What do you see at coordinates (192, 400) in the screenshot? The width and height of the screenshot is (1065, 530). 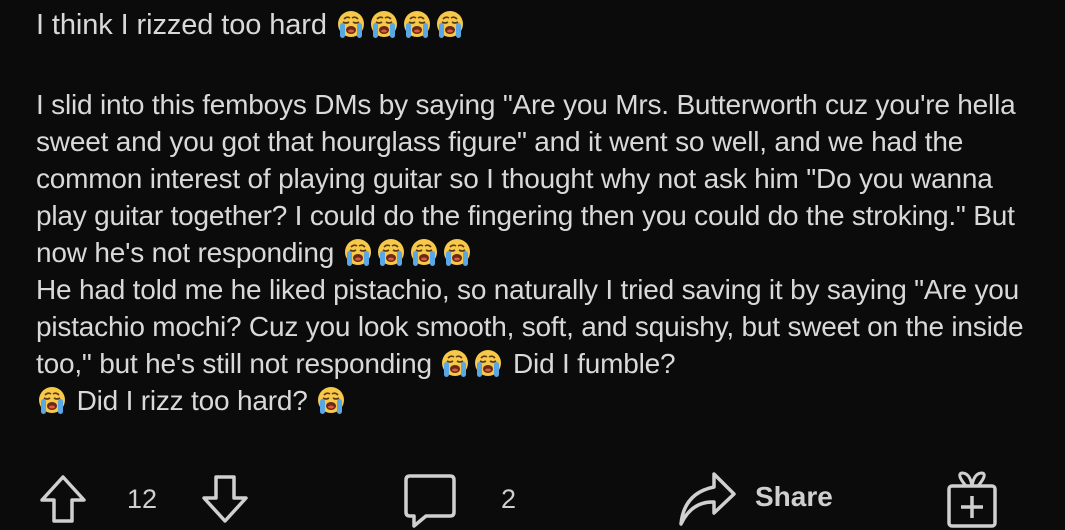 I see `post-body-text: Did I rizz too hard?` at bounding box center [192, 400].